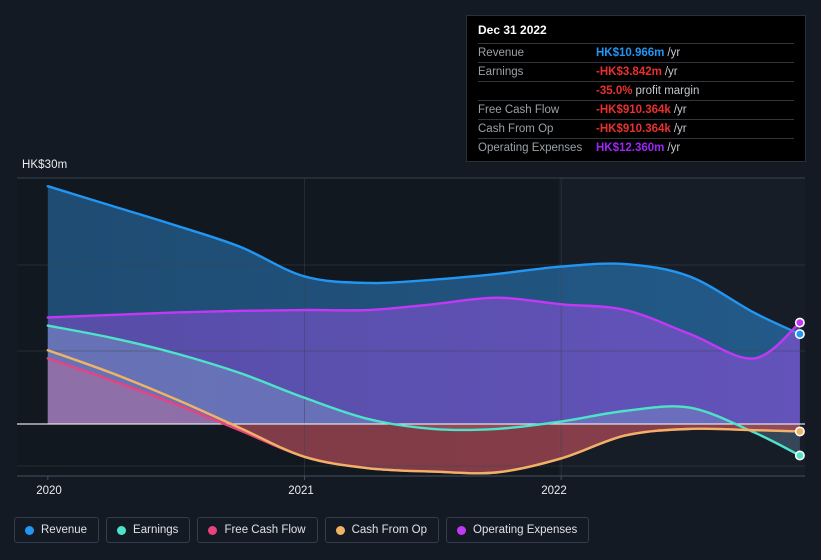  I want to click on tooltip-row: Revenue HK$10.966m/yr, so click(636, 52).